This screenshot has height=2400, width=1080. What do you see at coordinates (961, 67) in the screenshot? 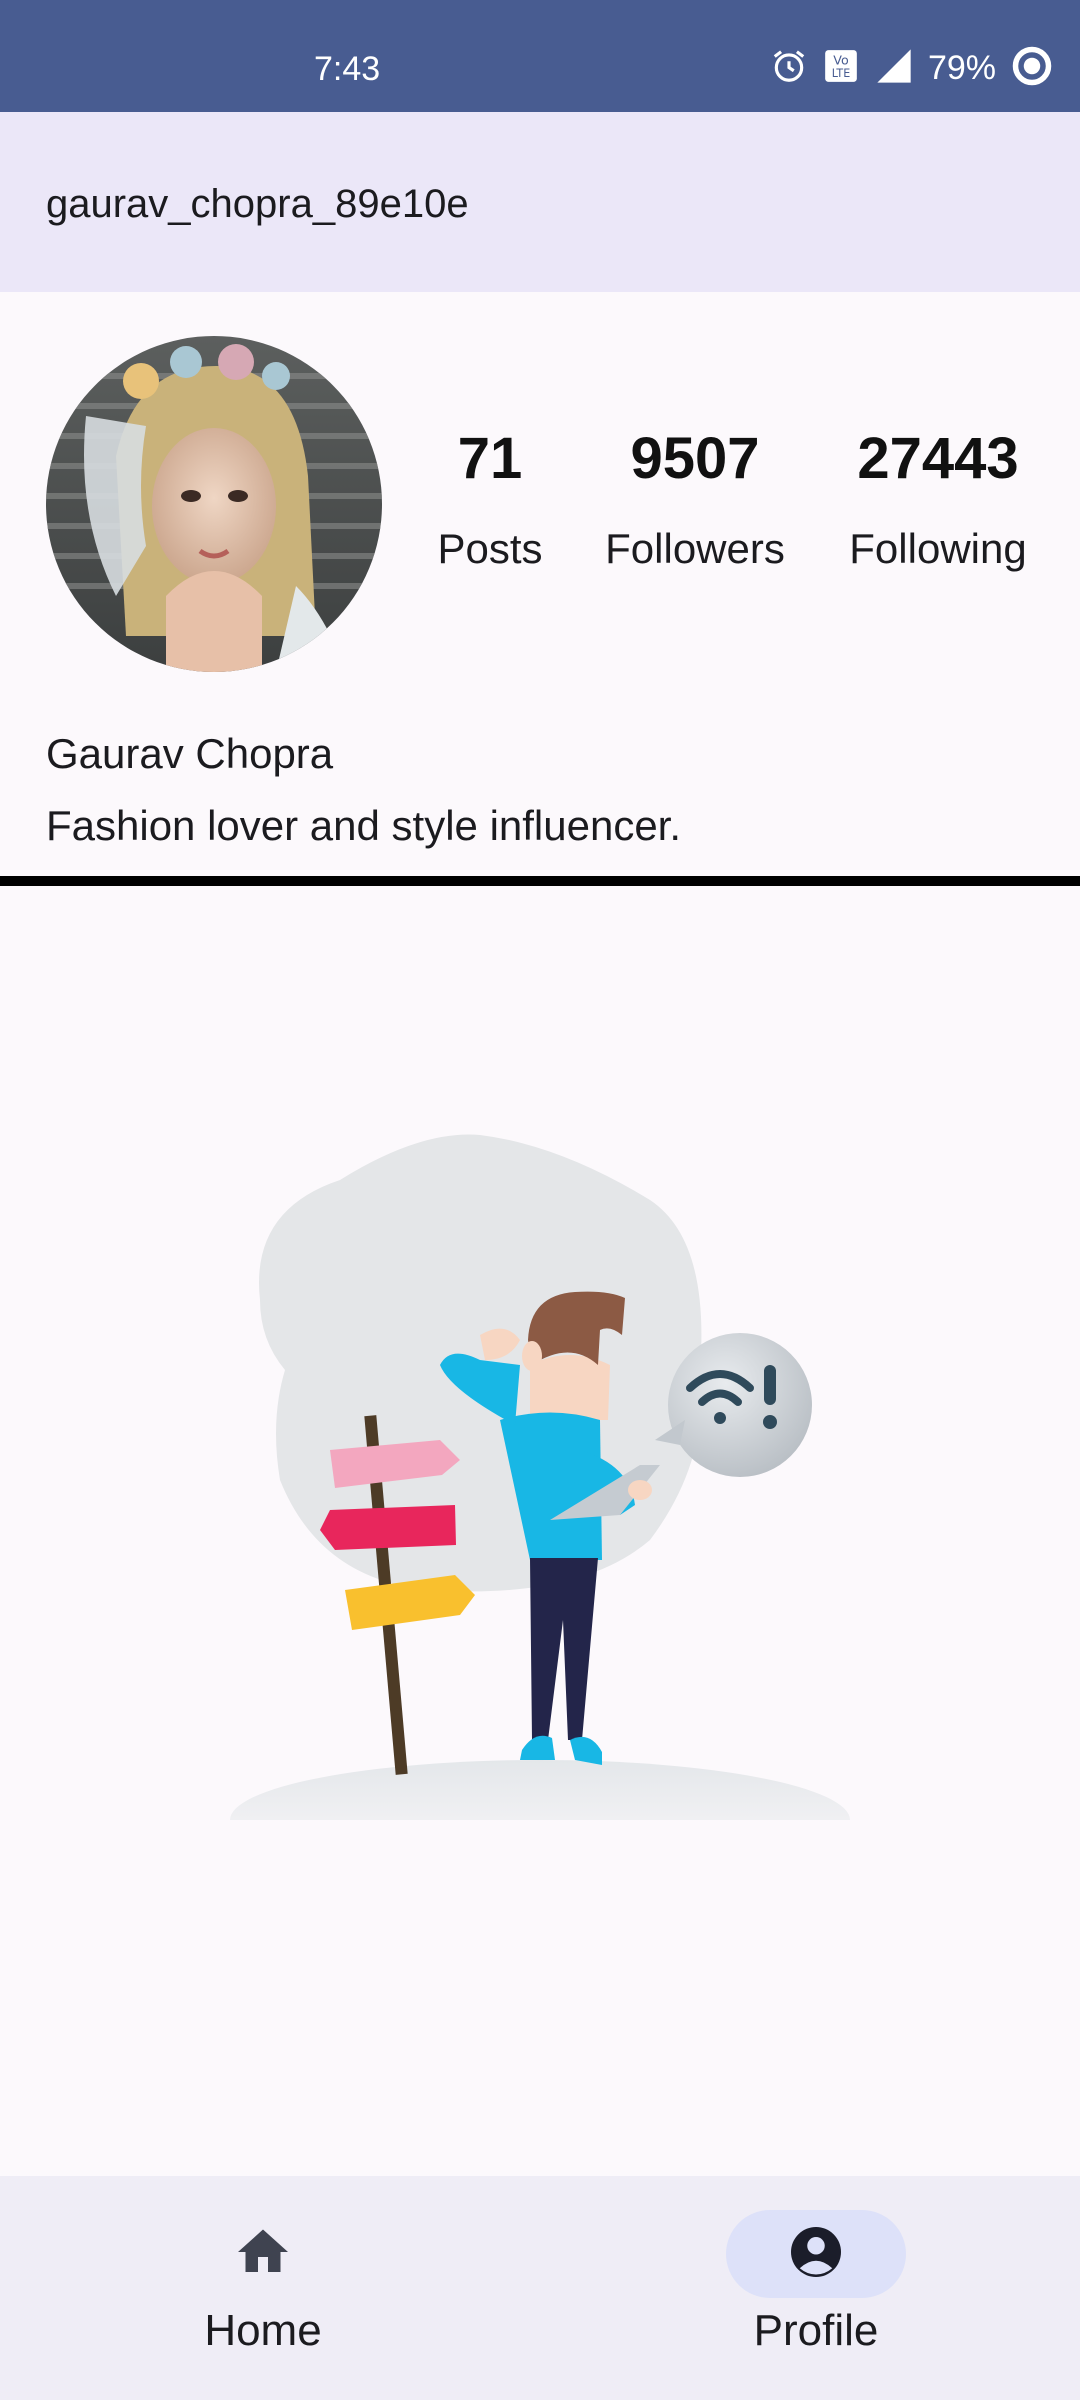
I see `battery-percent: 79%` at bounding box center [961, 67].